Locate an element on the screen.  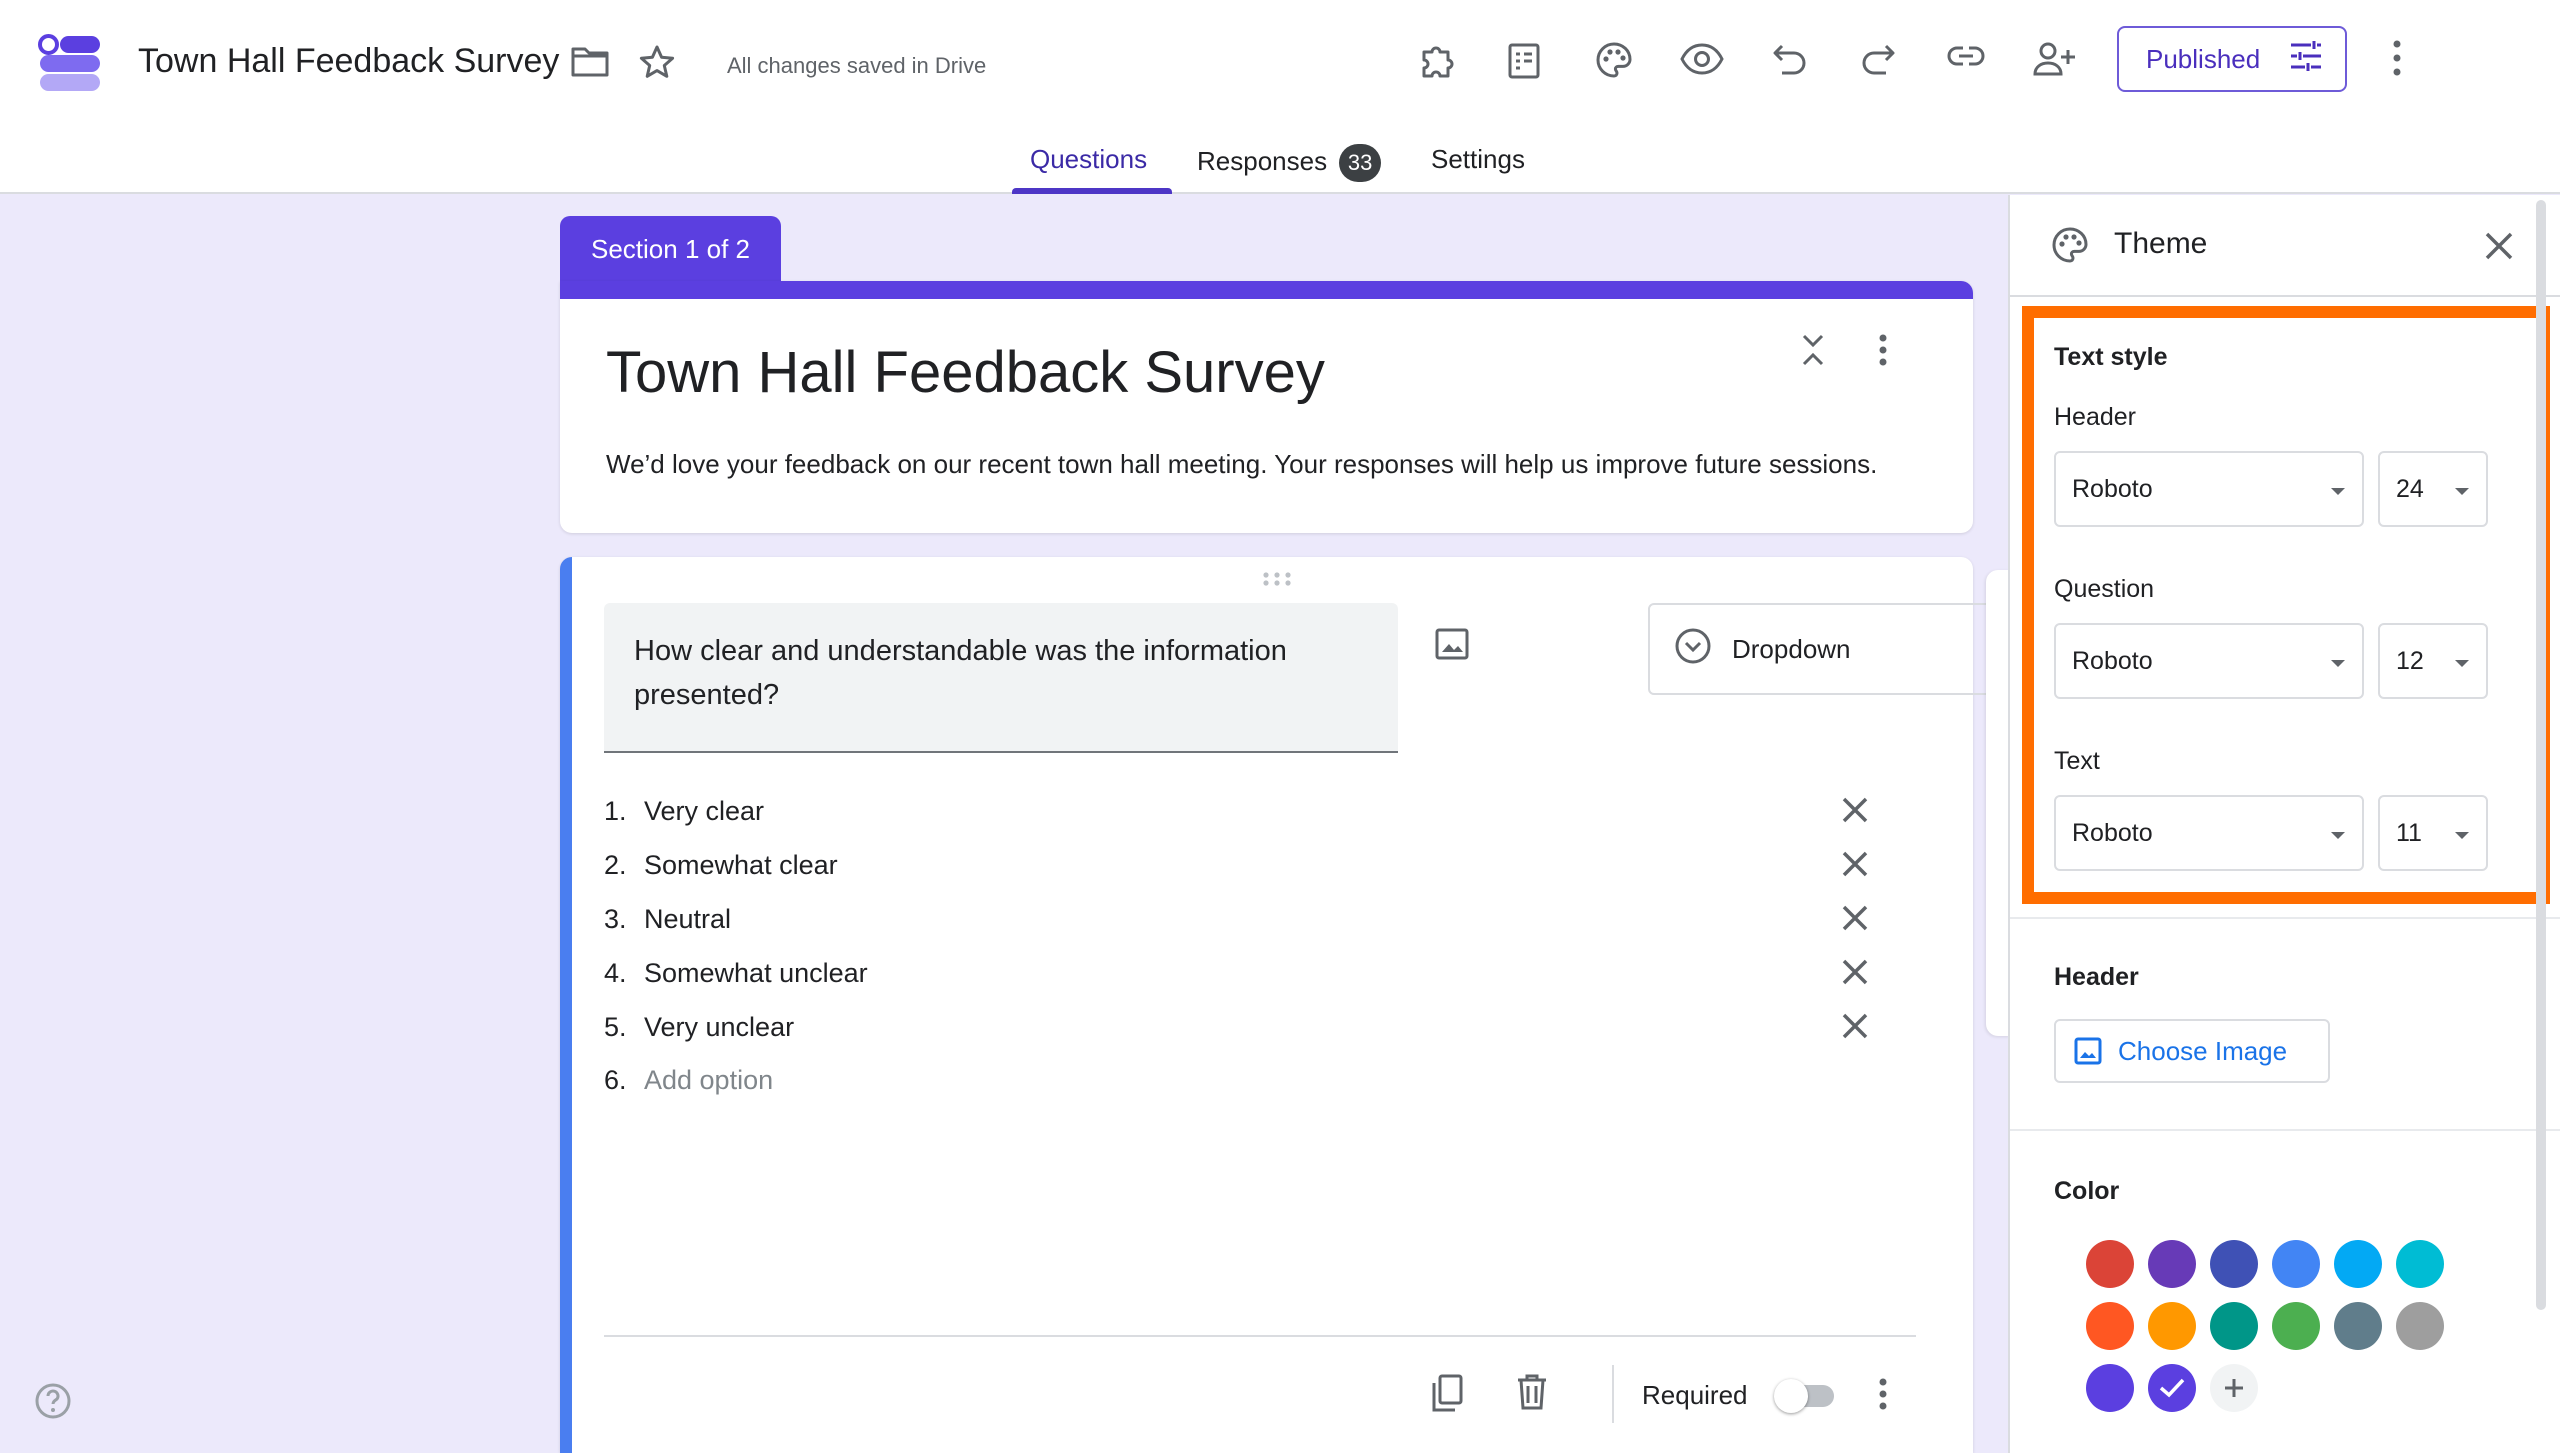
required-toggle is located at coordinates (1806, 1396).